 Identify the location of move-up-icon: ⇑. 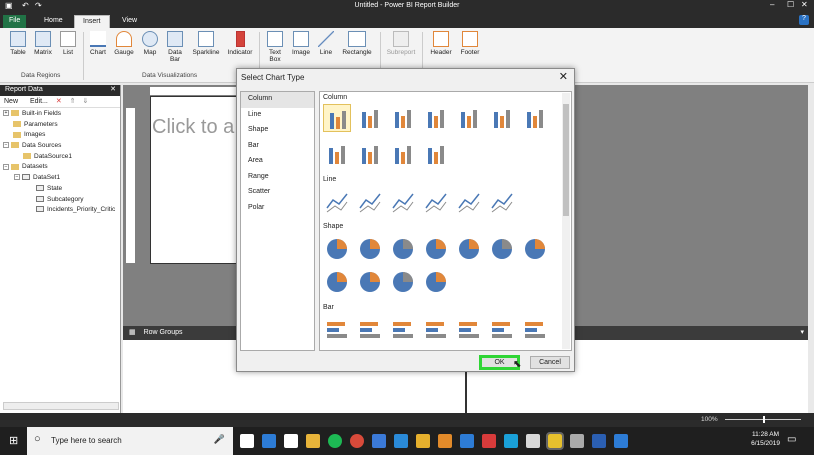
(73, 101).